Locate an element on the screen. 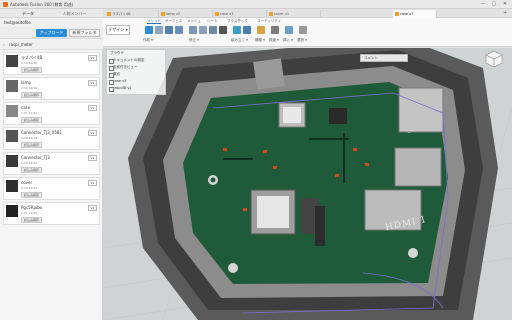 This screenshot has width=512, height=320. file-name: Pgc5Rpibo is located at coordinates (32, 207).